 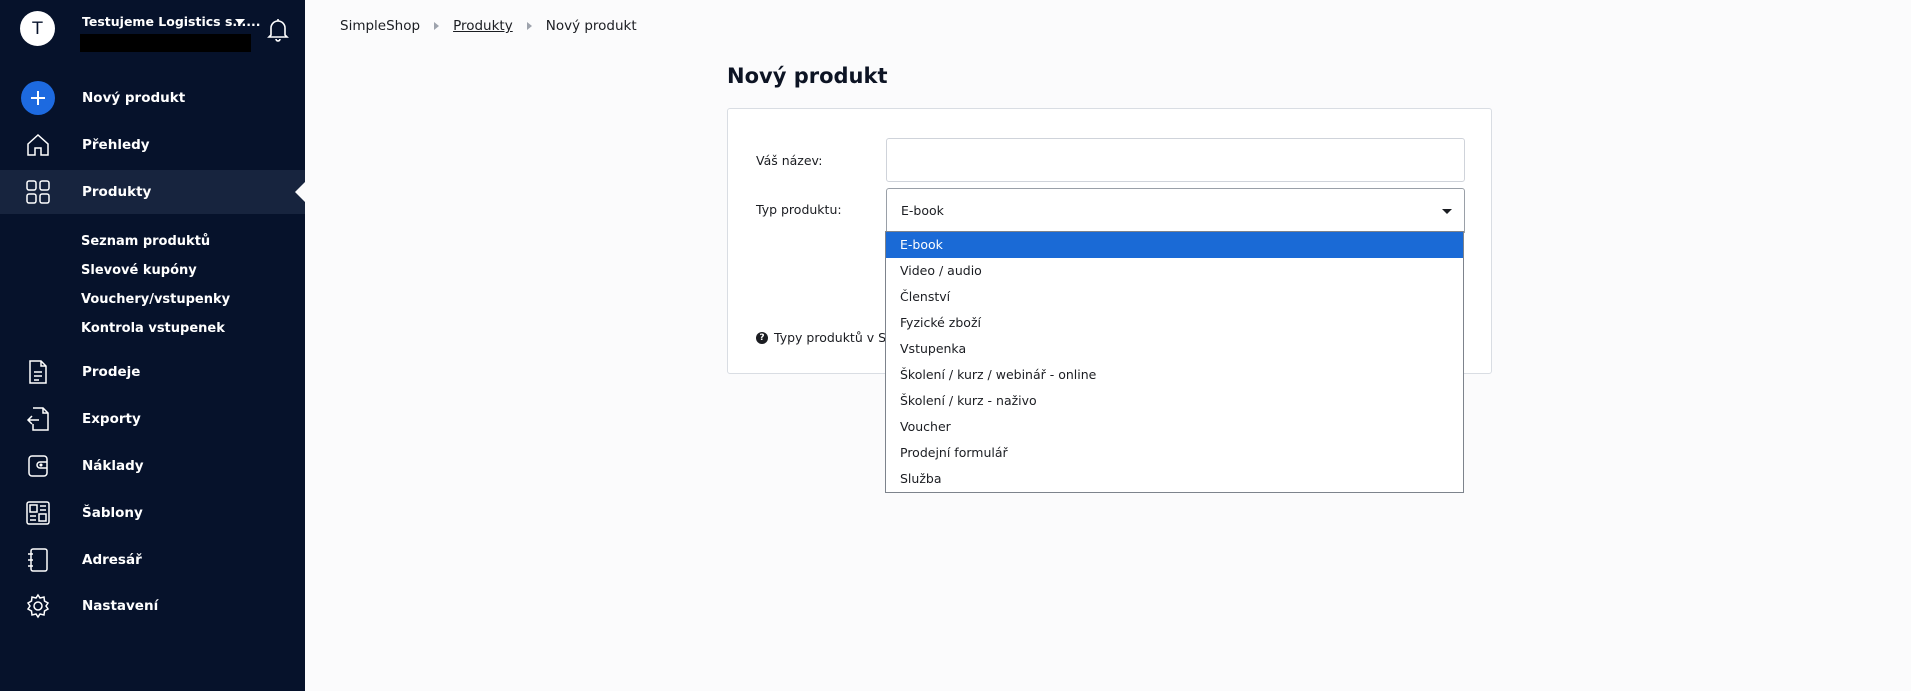 What do you see at coordinates (1174, 375) in the screenshot?
I see `option-skoleni-online: Školení / kurz / webinář - online` at bounding box center [1174, 375].